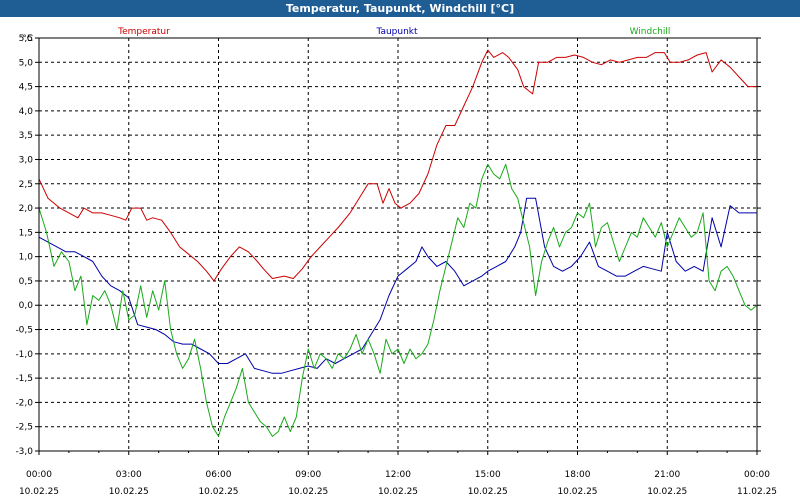 The height and width of the screenshot is (500, 800). What do you see at coordinates (24, 452) in the screenshot?
I see `y-tick-label: -3,0` at bounding box center [24, 452].